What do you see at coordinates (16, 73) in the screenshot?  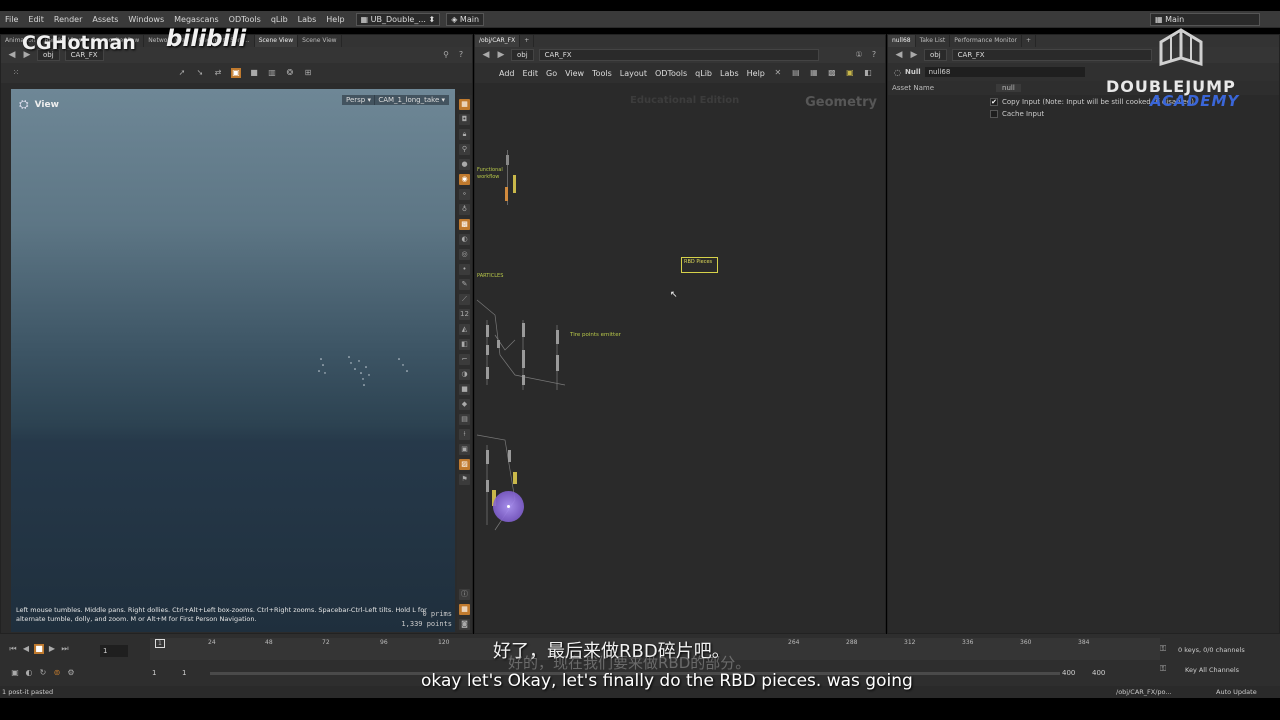 I see `grid-dots-icon: ⁙` at bounding box center [16, 73].